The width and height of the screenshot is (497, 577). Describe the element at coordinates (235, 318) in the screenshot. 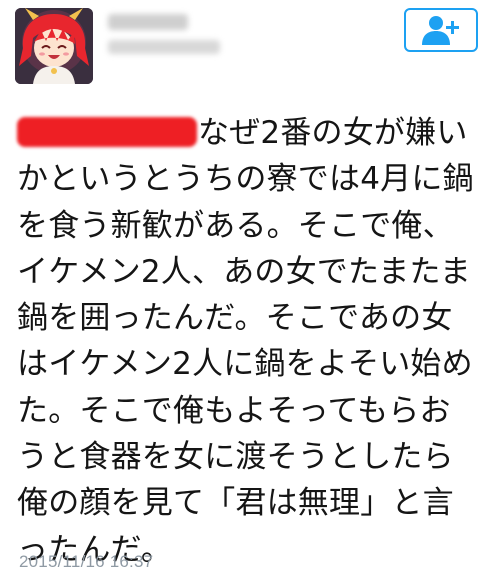

I see `tweet-line: 鍋を囲ったんだ。そこであの女` at that location.